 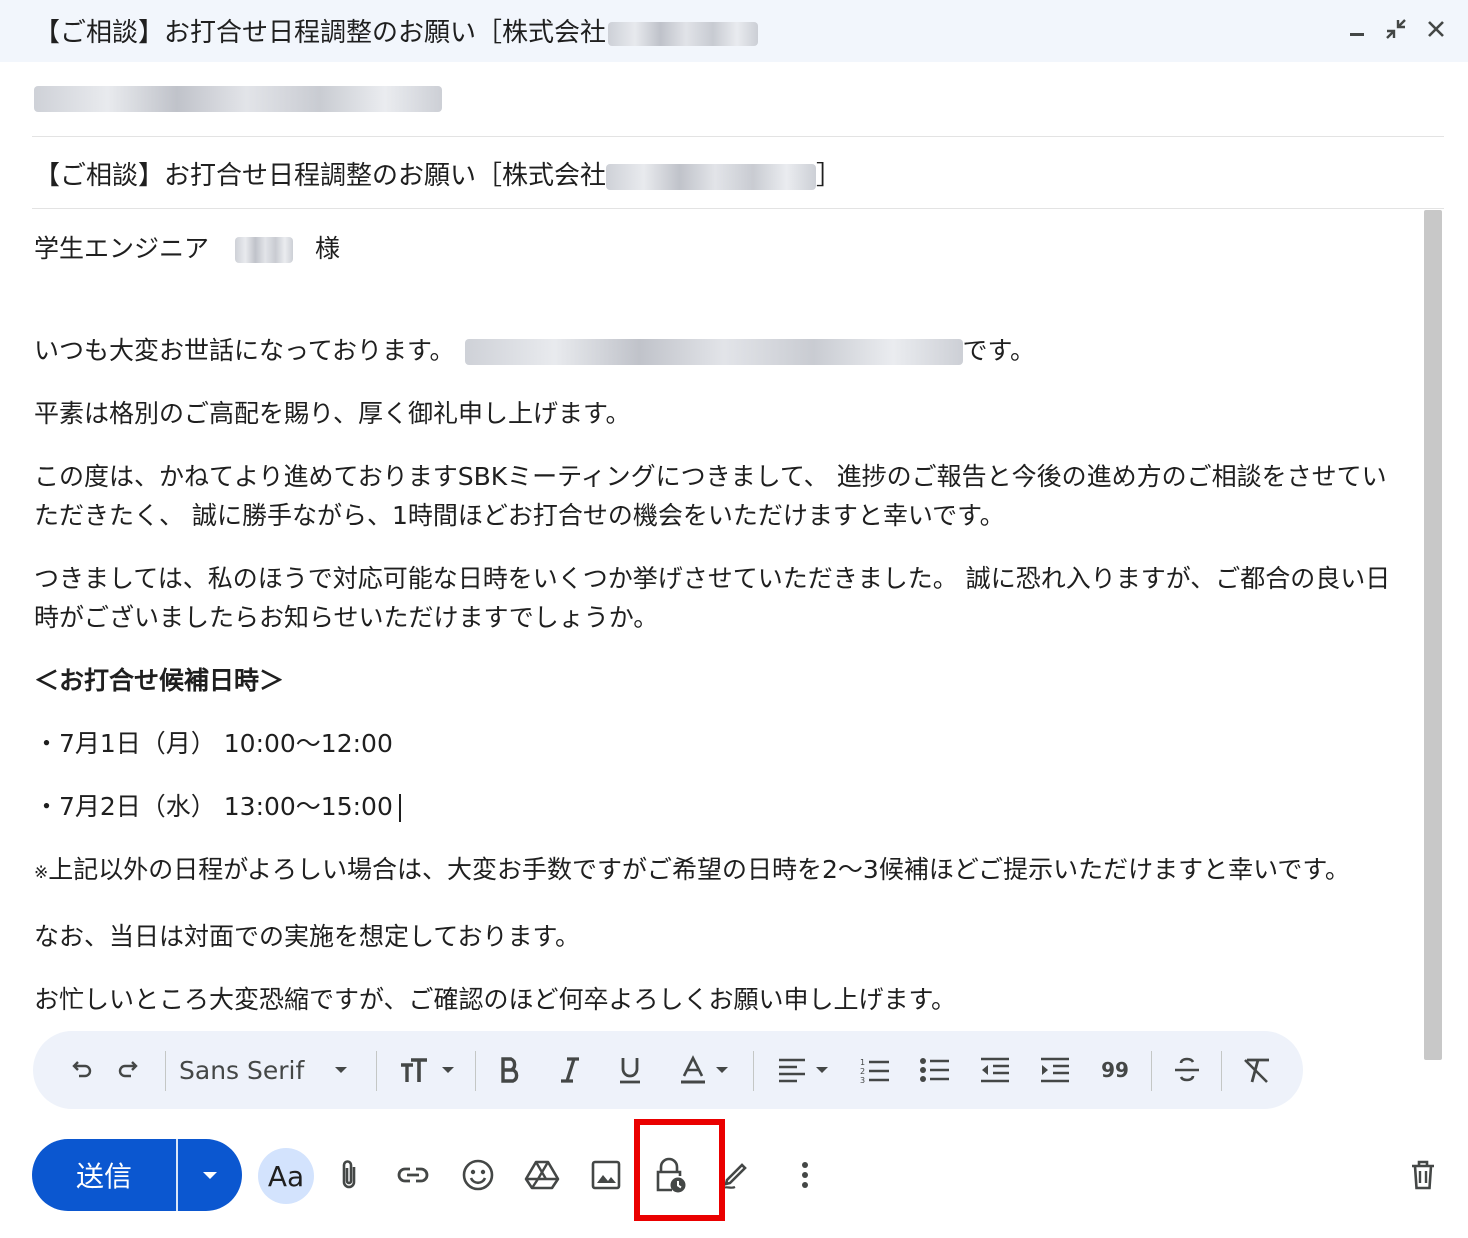 I want to click on redo-button, so click(x=129, y=1070).